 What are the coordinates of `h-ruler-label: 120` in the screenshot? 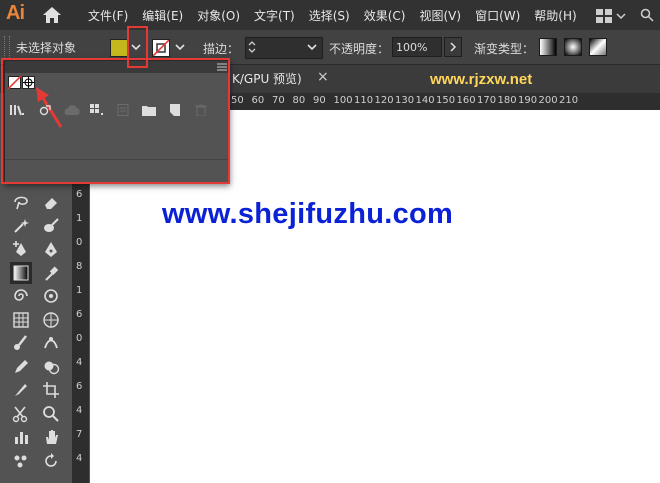 It's located at (384, 100).